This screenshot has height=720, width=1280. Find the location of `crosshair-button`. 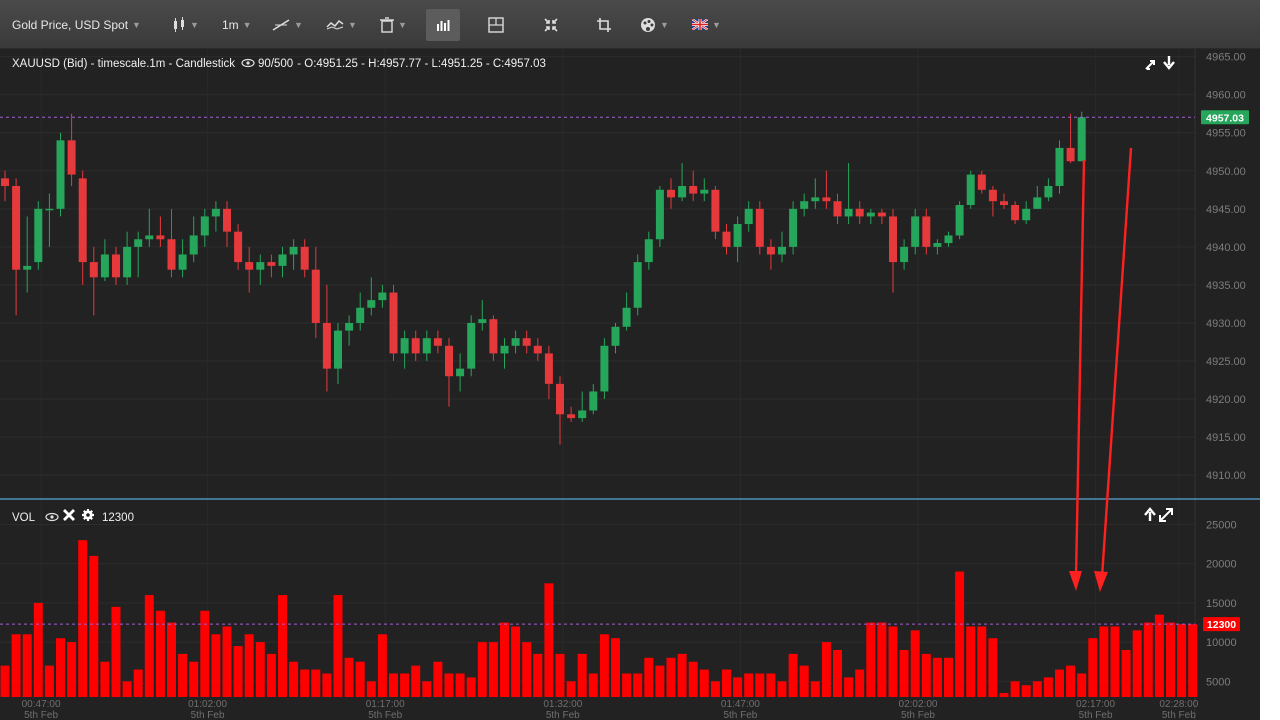

crosshair-button is located at coordinates (604, 24).